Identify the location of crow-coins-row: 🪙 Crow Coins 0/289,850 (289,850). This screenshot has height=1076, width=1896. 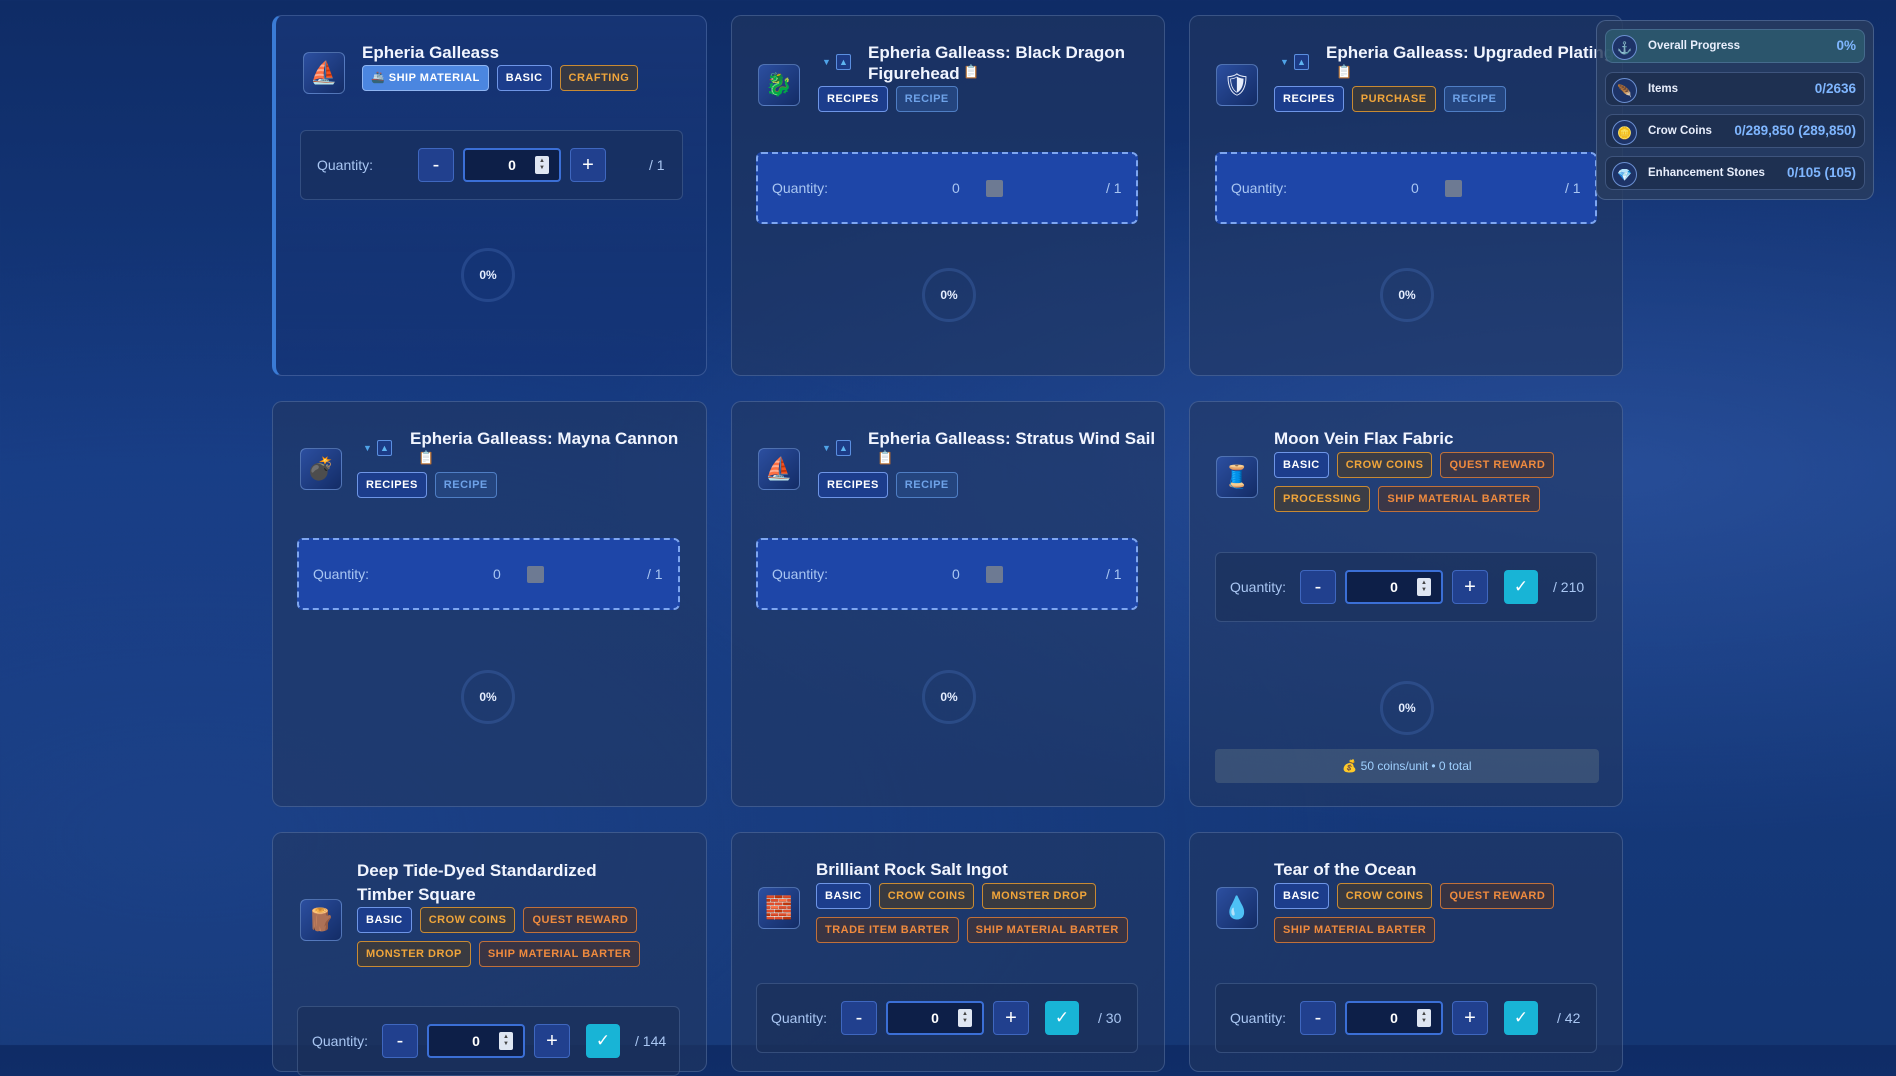
(1735, 131).